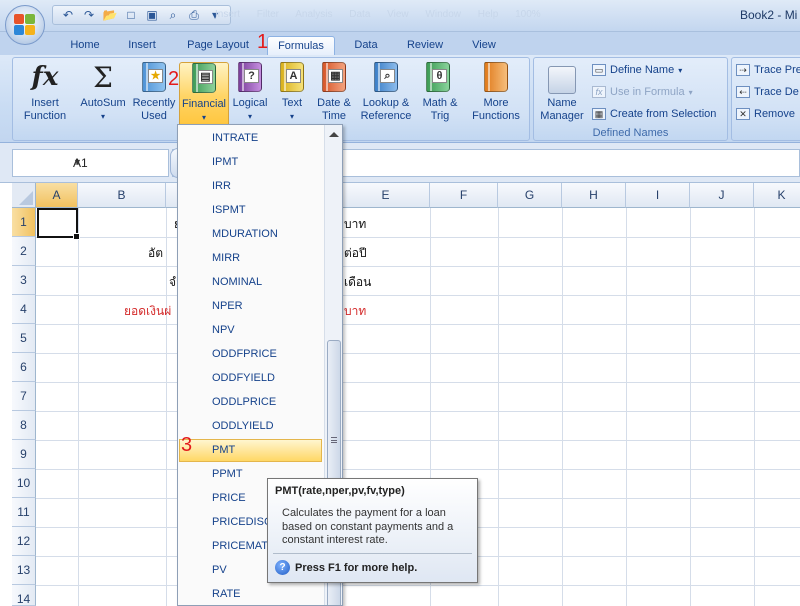  Describe the element at coordinates (743, 114) in the screenshot. I see `remove-arrows-icon: ✕` at that location.